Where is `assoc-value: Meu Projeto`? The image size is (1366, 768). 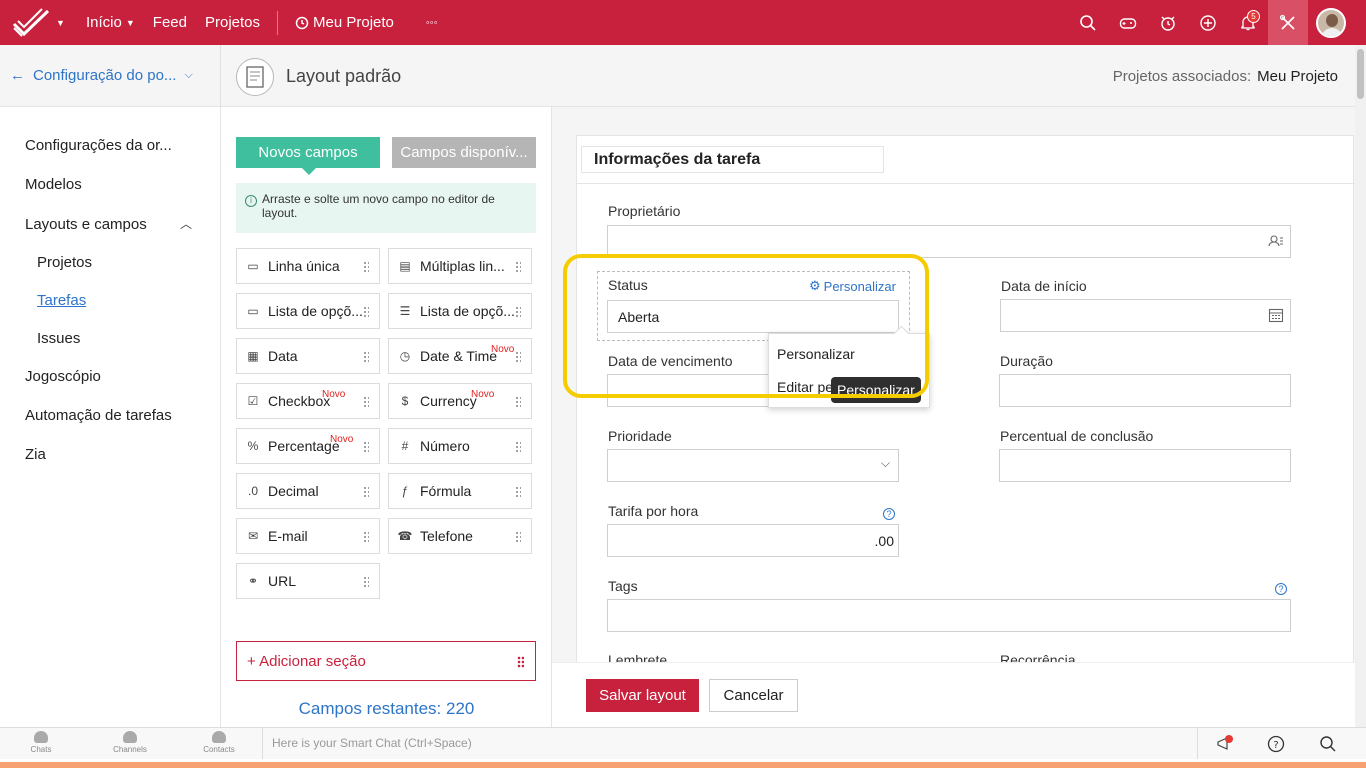 assoc-value: Meu Projeto is located at coordinates (1297, 76).